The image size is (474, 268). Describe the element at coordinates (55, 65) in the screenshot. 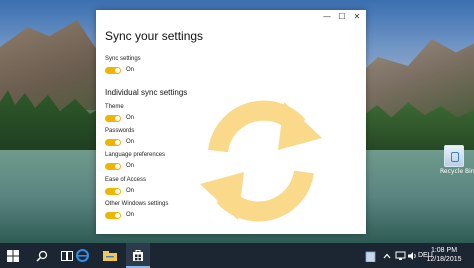

I see `wallpaper-mountain-left` at that location.